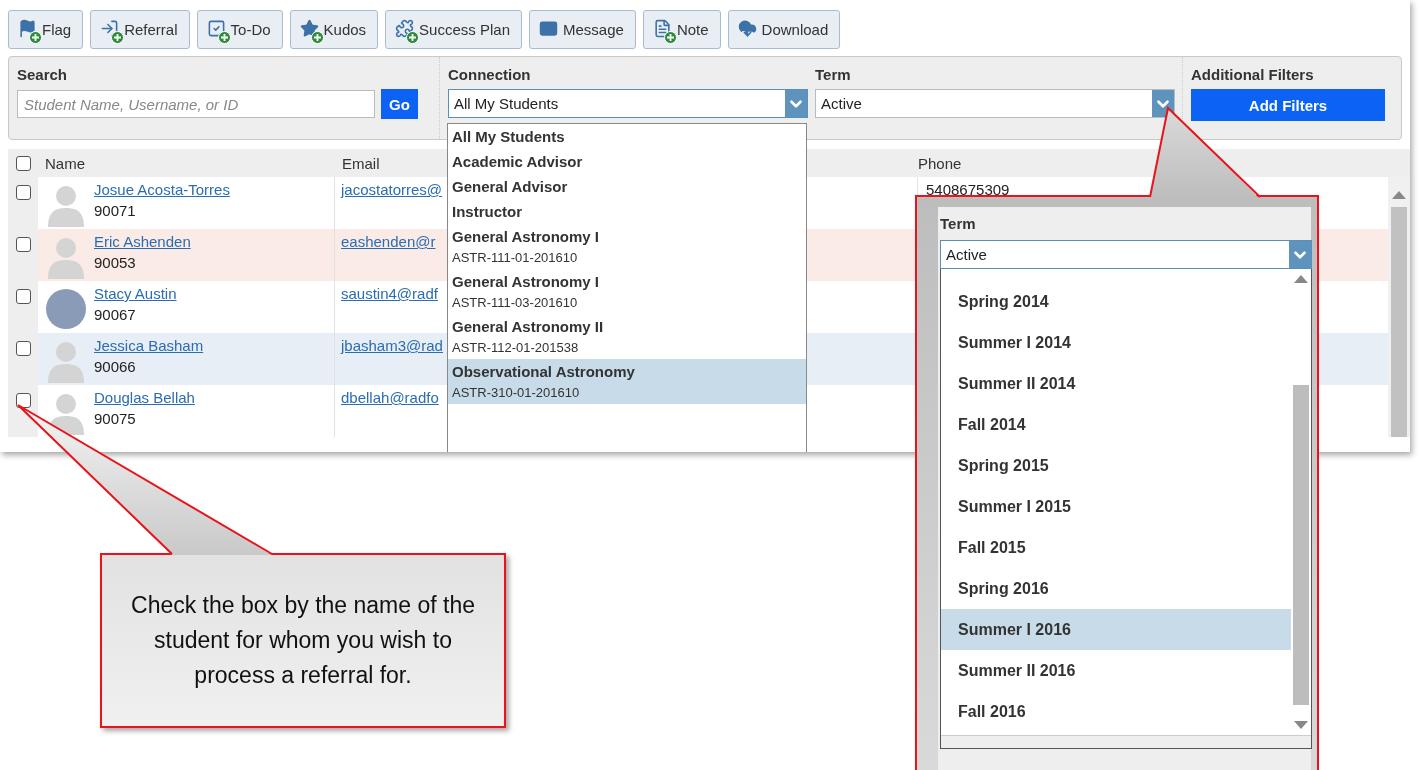 The image size is (1419, 770). Describe the element at coordinates (115, 418) in the screenshot. I see `student-id: 90075` at that location.